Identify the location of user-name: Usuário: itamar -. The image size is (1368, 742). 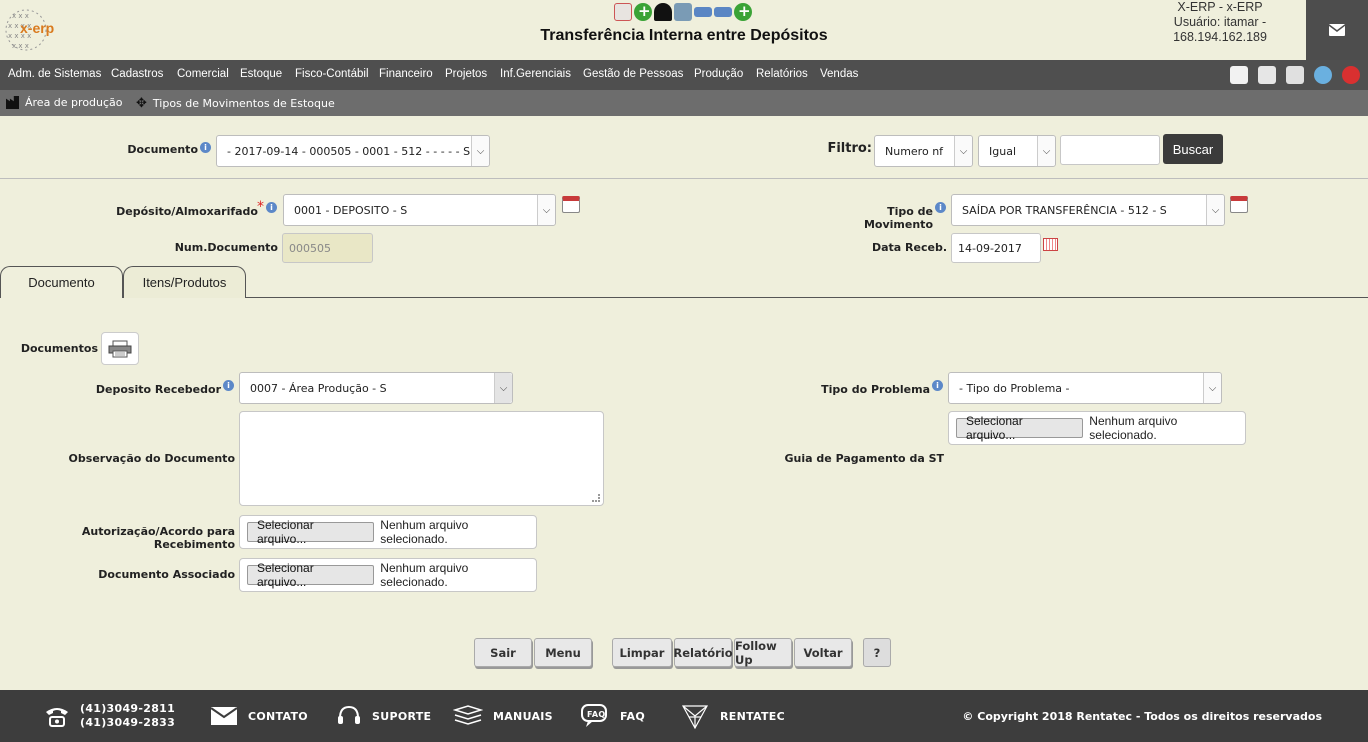
(1220, 22).